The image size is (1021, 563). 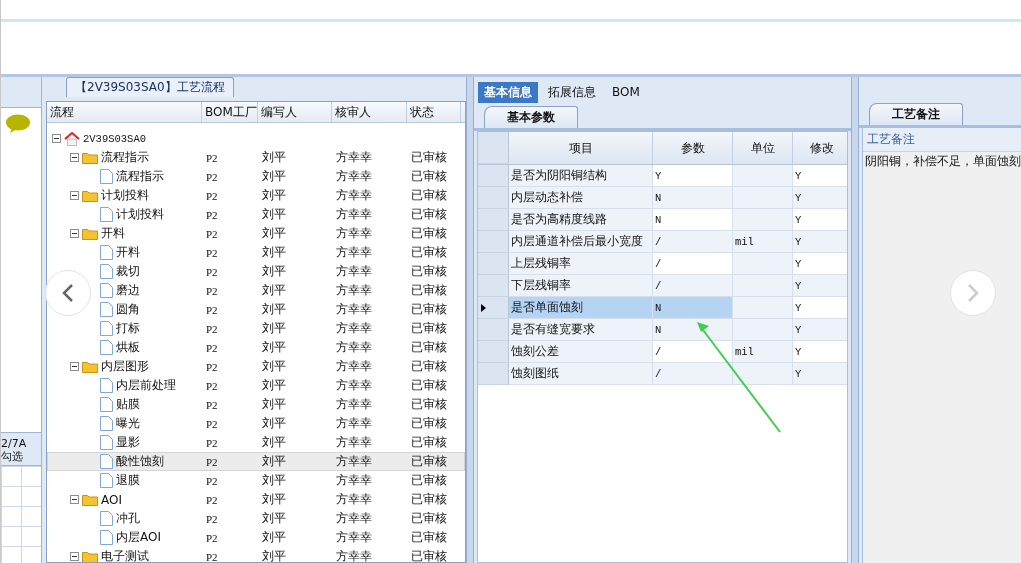 I want to click on table-cell: 内层动态补偿, so click(x=581, y=198).